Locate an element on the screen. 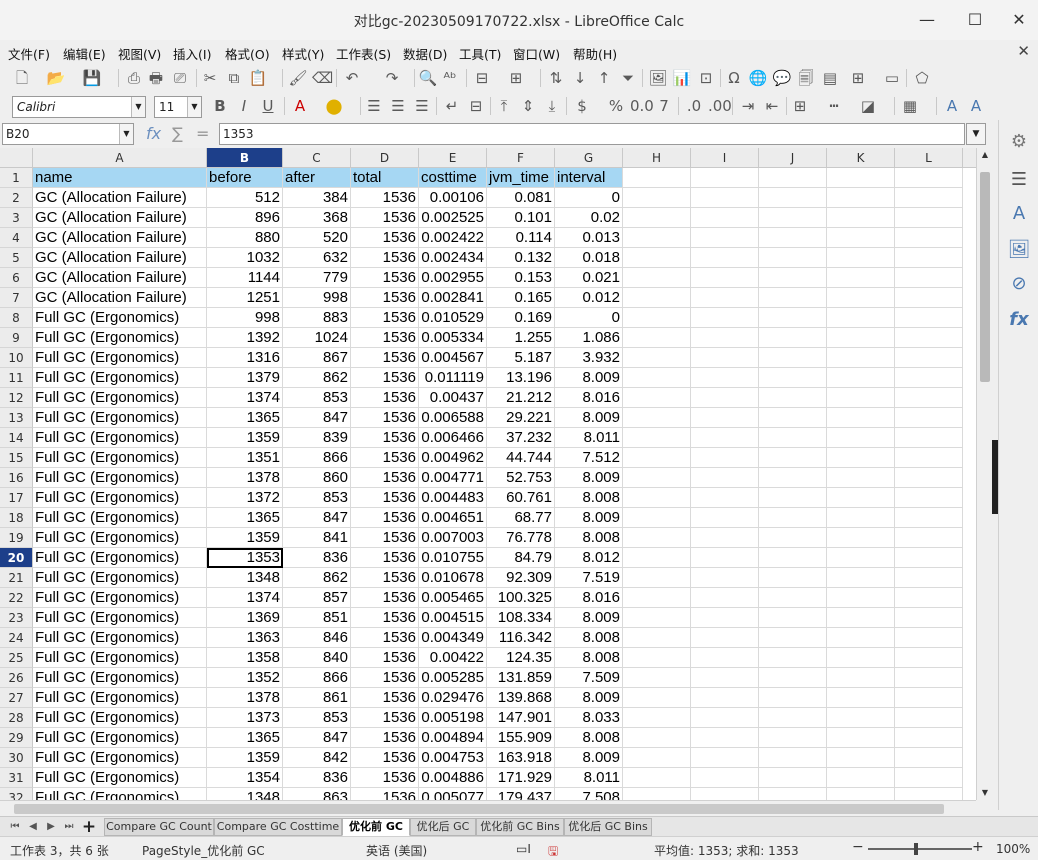 This screenshot has width=1038, height=860. table-cell: 76.778 is located at coordinates (521, 538).